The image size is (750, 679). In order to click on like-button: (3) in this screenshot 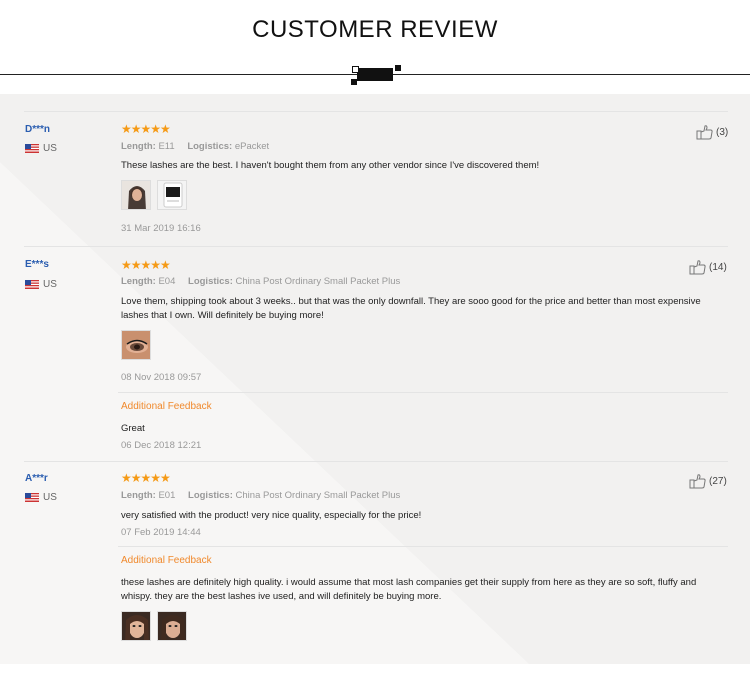, I will do `click(712, 132)`.